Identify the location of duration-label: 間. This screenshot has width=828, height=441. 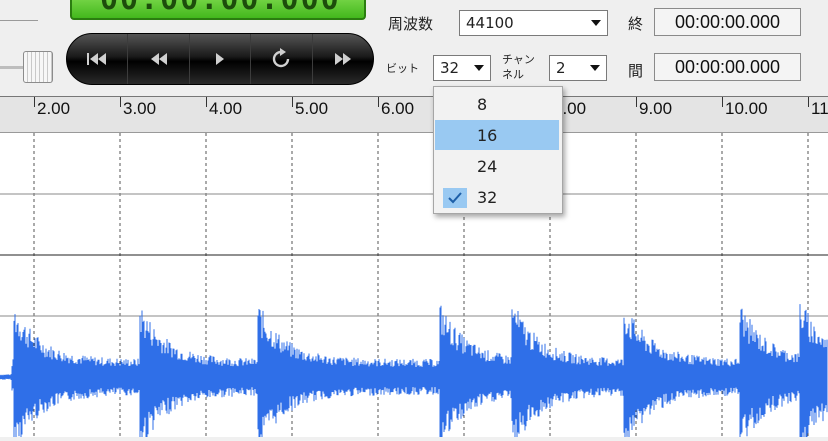
(636, 71).